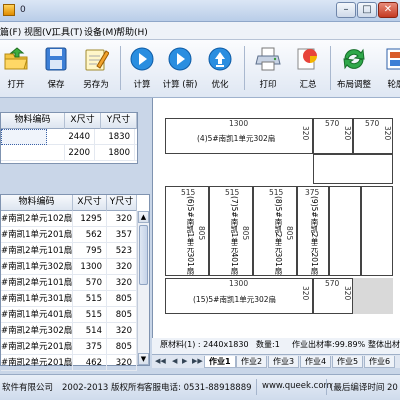 Image resolution: width=400 pixels, height=400 pixels. What do you see at coordinates (143, 255) in the screenshot?
I see `scroll-thumb` at bounding box center [143, 255].